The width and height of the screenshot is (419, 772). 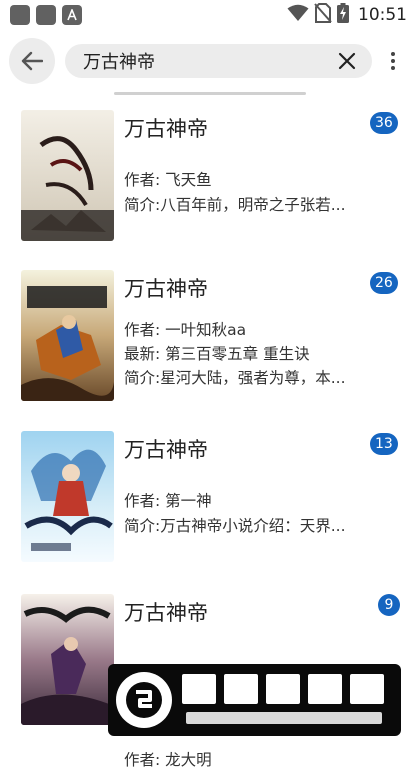 What do you see at coordinates (168, 180) in the screenshot?
I see `book-author: 作者: 飞天鱼` at bounding box center [168, 180].